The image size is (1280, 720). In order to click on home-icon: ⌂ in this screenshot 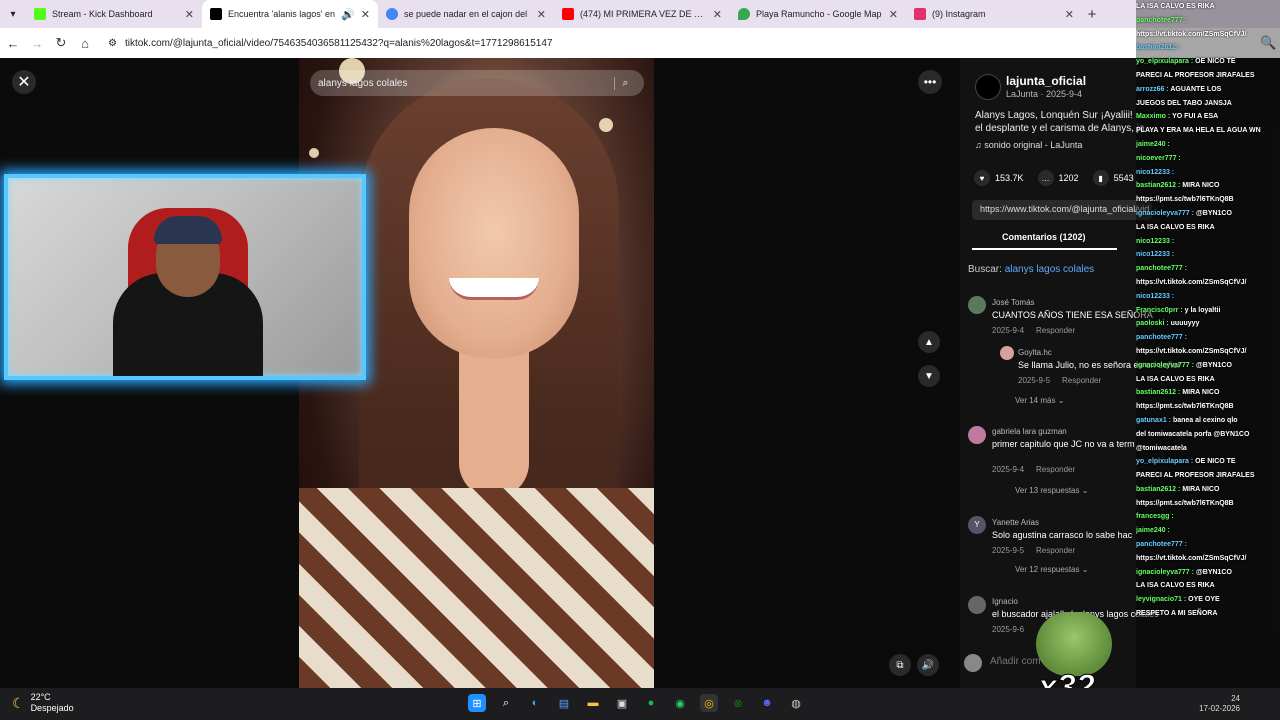, I will do `click(85, 43)`.